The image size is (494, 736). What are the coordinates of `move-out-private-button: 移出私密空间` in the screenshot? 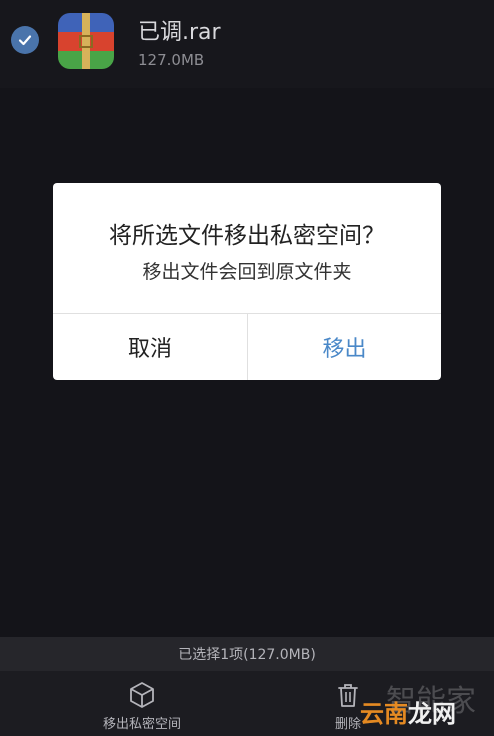 It's located at (142, 703).